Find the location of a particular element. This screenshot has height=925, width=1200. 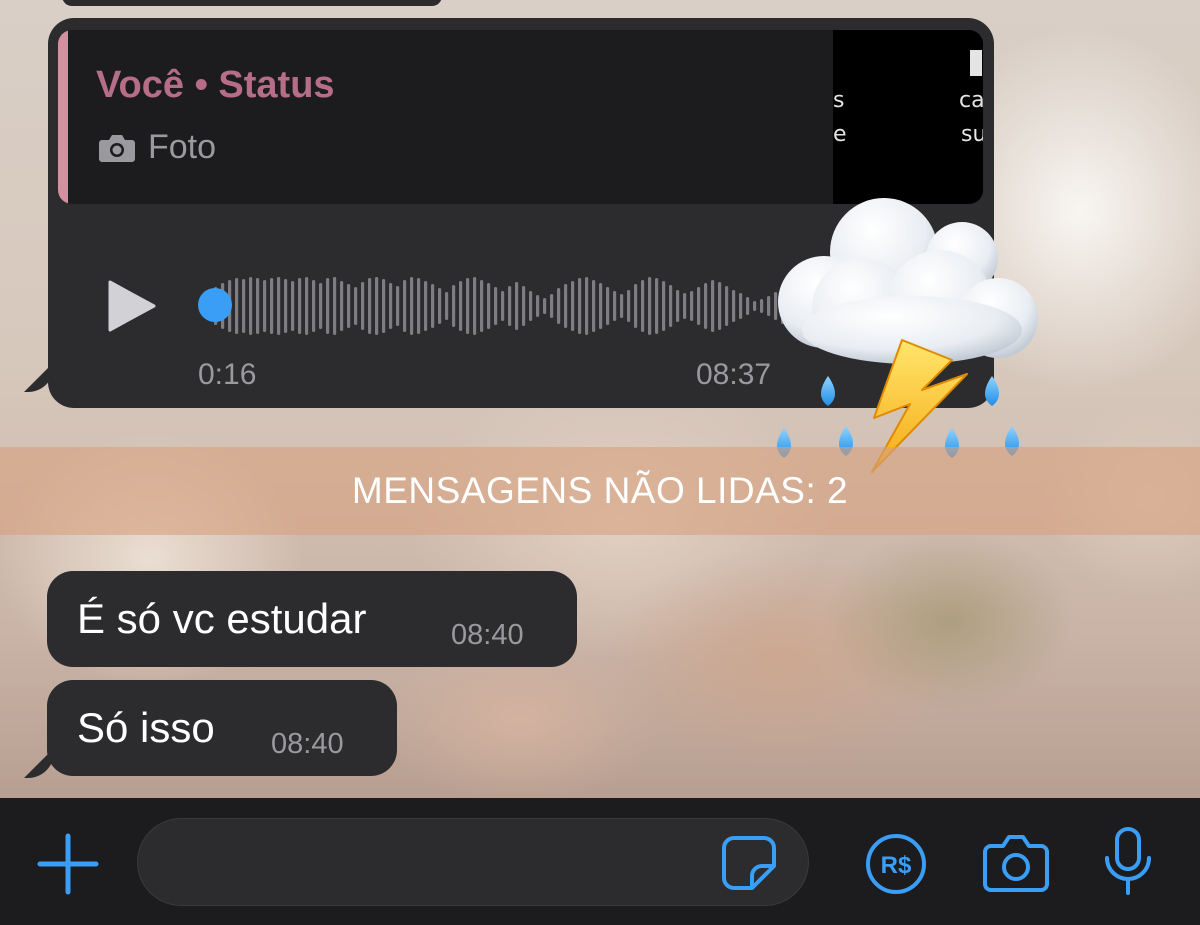

thumbnail-text: ca is located at coordinates (971, 100).